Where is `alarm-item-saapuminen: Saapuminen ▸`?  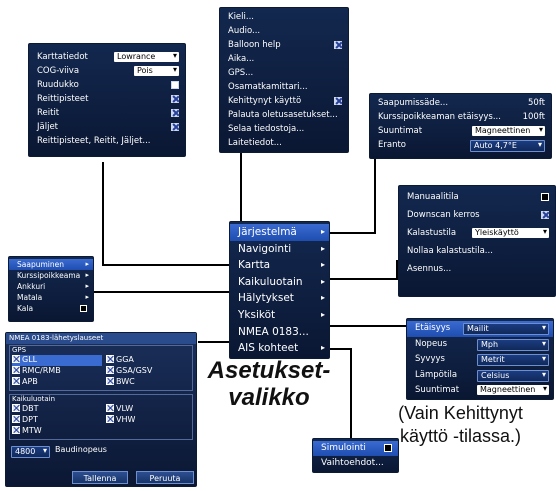 alarm-item-saapuminen: Saapuminen ▸ is located at coordinates (51, 264).